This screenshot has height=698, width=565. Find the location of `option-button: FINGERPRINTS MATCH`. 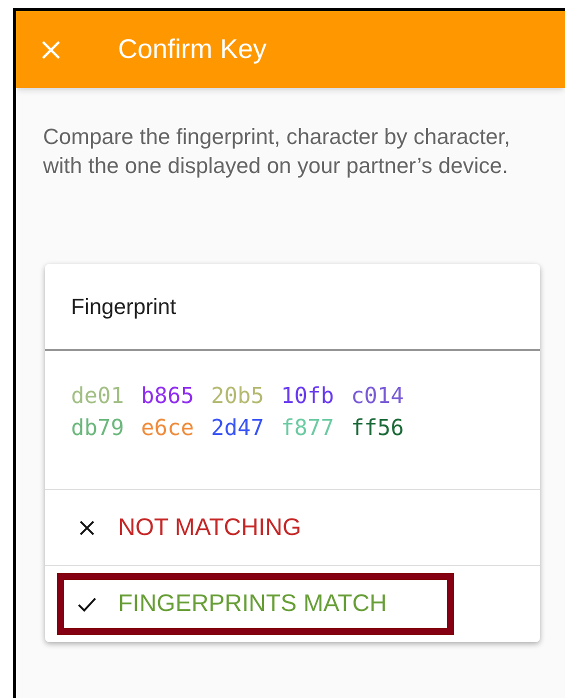

option-button: FINGERPRINTS MATCH is located at coordinates (255, 604).